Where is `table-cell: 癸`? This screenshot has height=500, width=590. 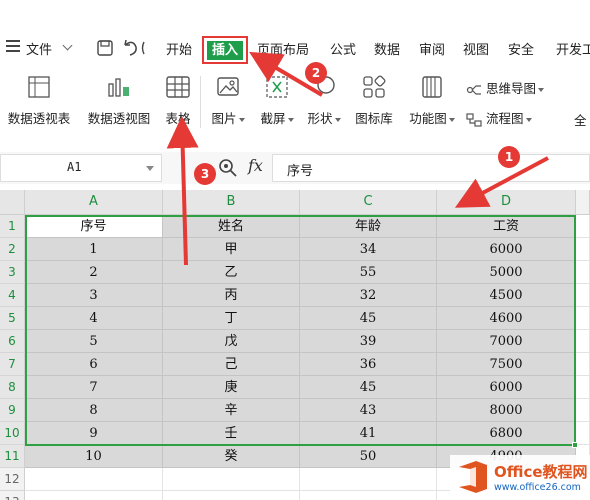 table-cell: 癸 is located at coordinates (231, 456).